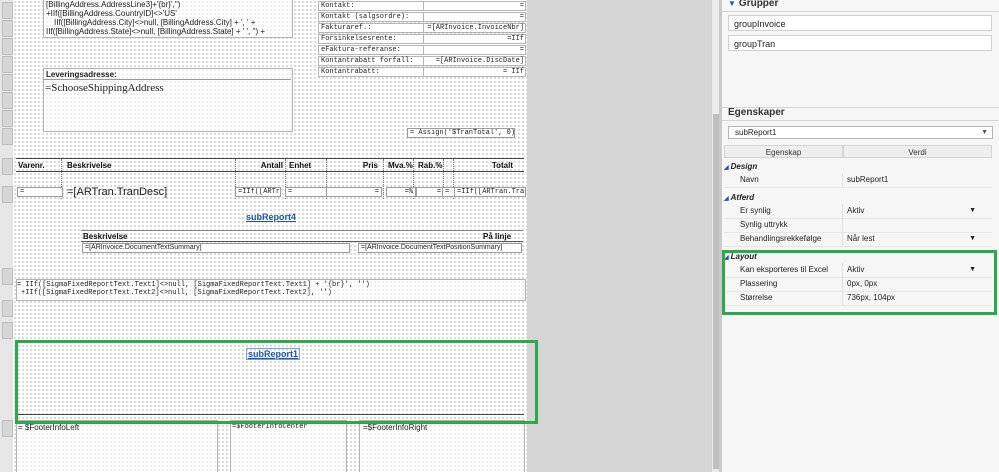  I want to click on property-value: subReport1, so click(867, 180).